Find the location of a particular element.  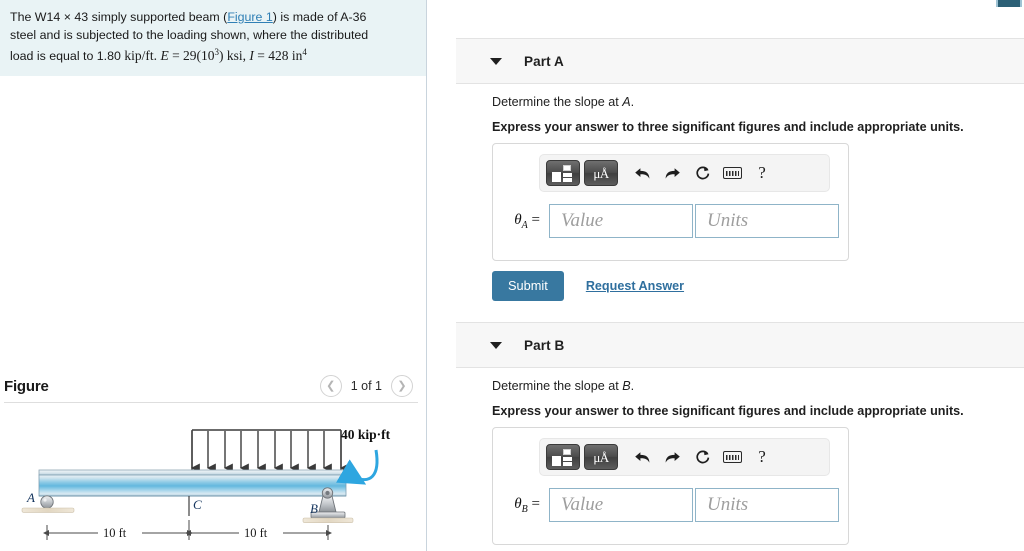

moment-label: 40 kip·ft is located at coordinates (366, 434).